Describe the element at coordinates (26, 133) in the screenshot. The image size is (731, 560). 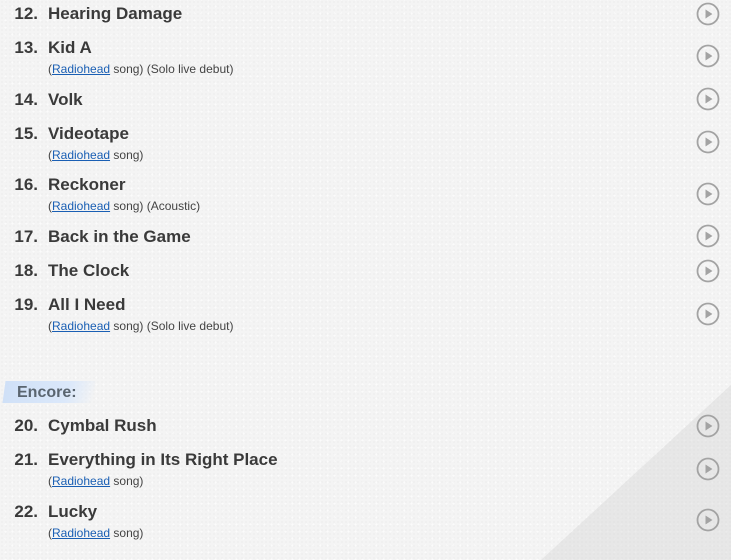
I see `song-number: 15.` at that location.